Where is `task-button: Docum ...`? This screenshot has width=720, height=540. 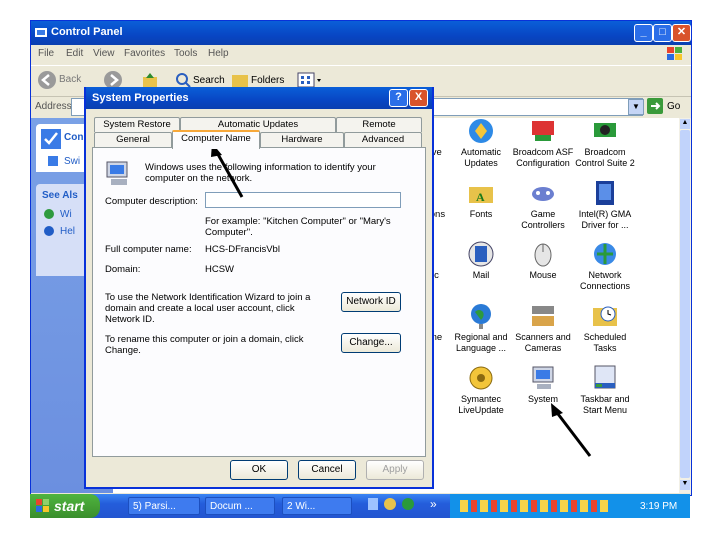 task-button: Docum ... is located at coordinates (240, 506).